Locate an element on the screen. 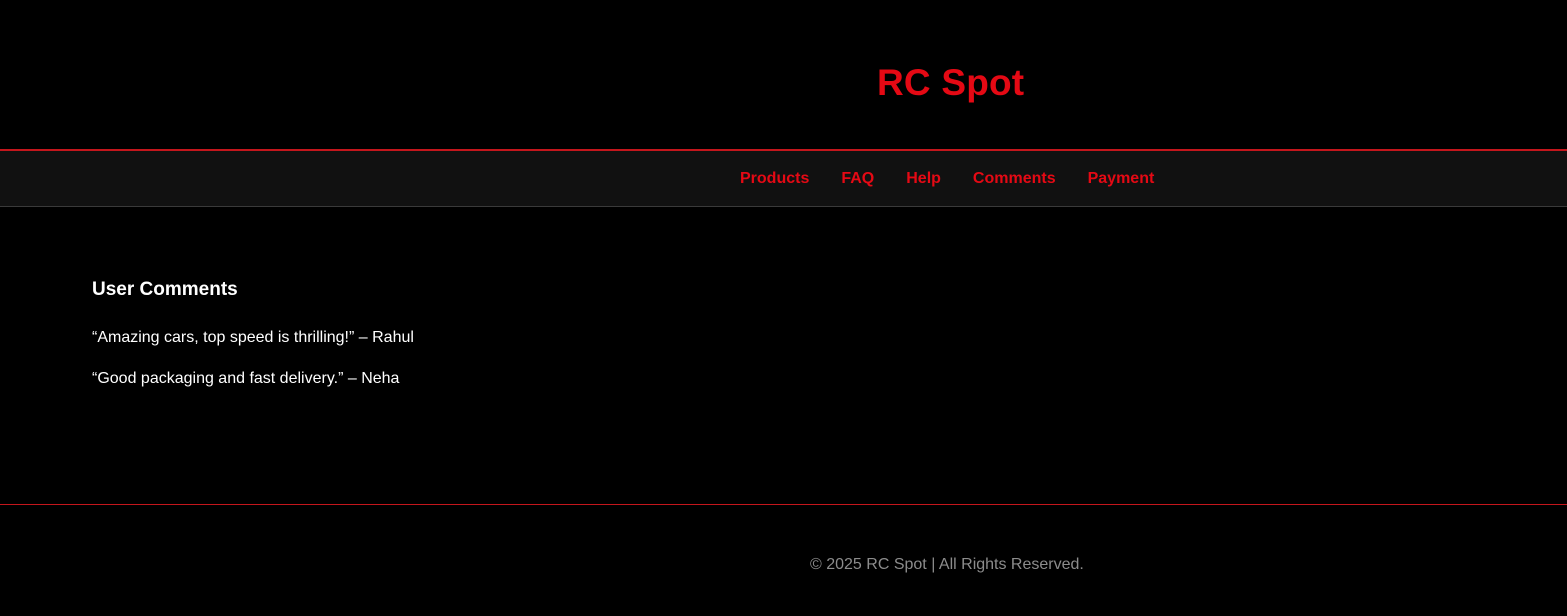 This screenshot has height=616, width=1567. main-nav: Products FAQ Help Comments Payment is located at coordinates (783, 178).